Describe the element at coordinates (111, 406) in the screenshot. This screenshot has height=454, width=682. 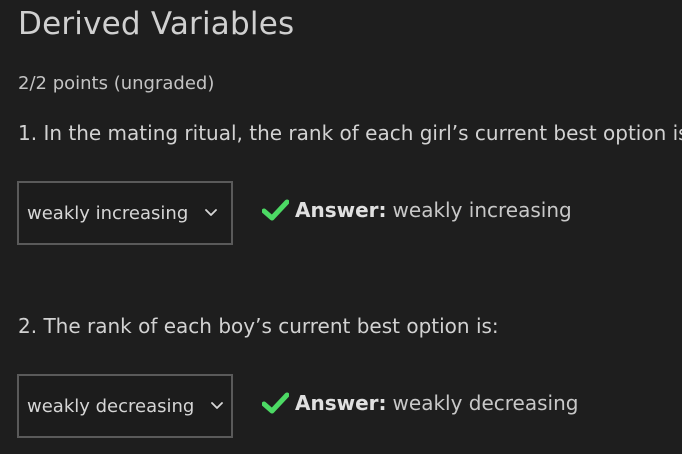
I see `select-value: weakly decreasing` at that location.